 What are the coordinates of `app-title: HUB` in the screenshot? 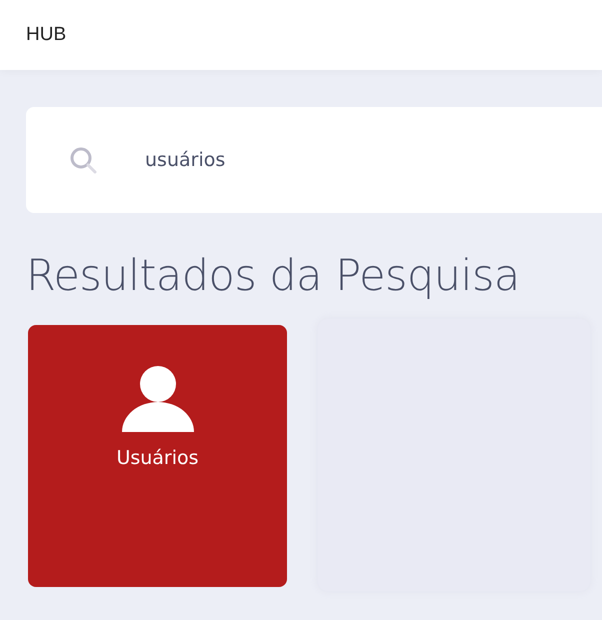 It's located at (46, 35).